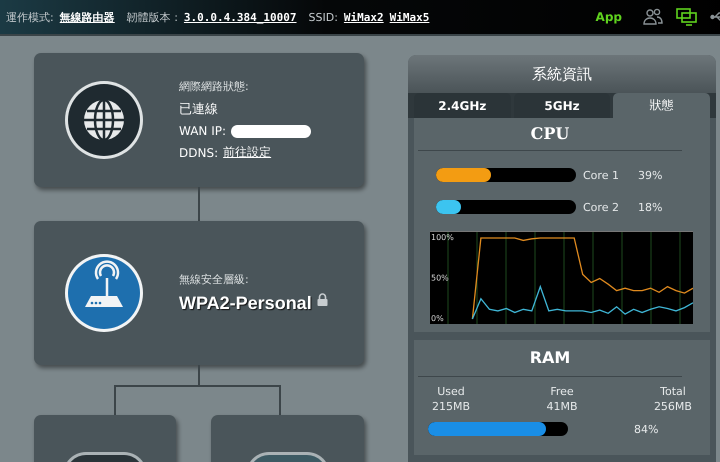 The width and height of the screenshot is (720, 462). Describe the element at coordinates (462, 105) in the screenshot. I see `panel-tab: 2.4GHz` at that location.